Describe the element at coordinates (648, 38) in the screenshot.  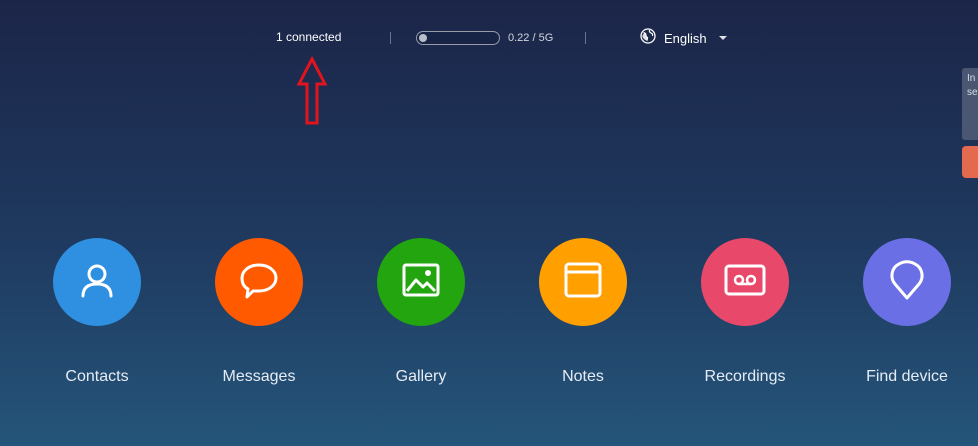
I see `globe-icon` at that location.